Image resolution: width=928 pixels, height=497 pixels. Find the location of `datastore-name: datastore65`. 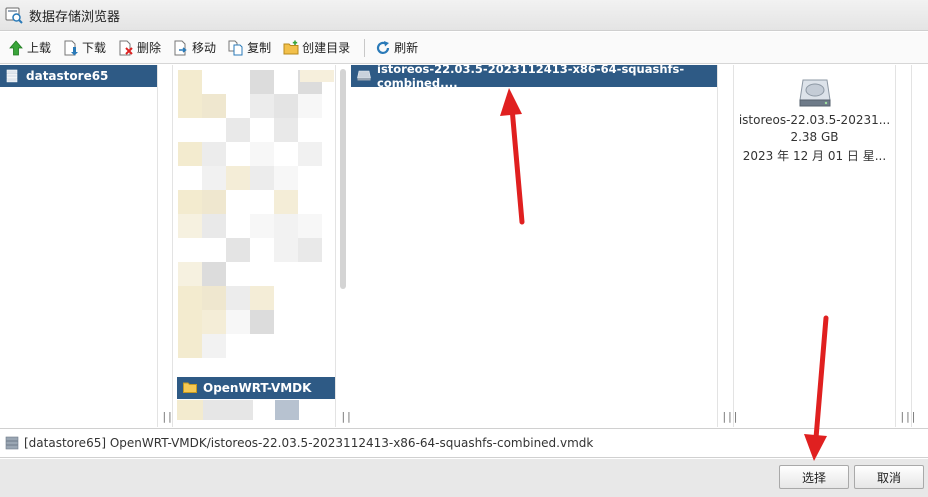

datastore-name: datastore65 is located at coordinates (67, 76).